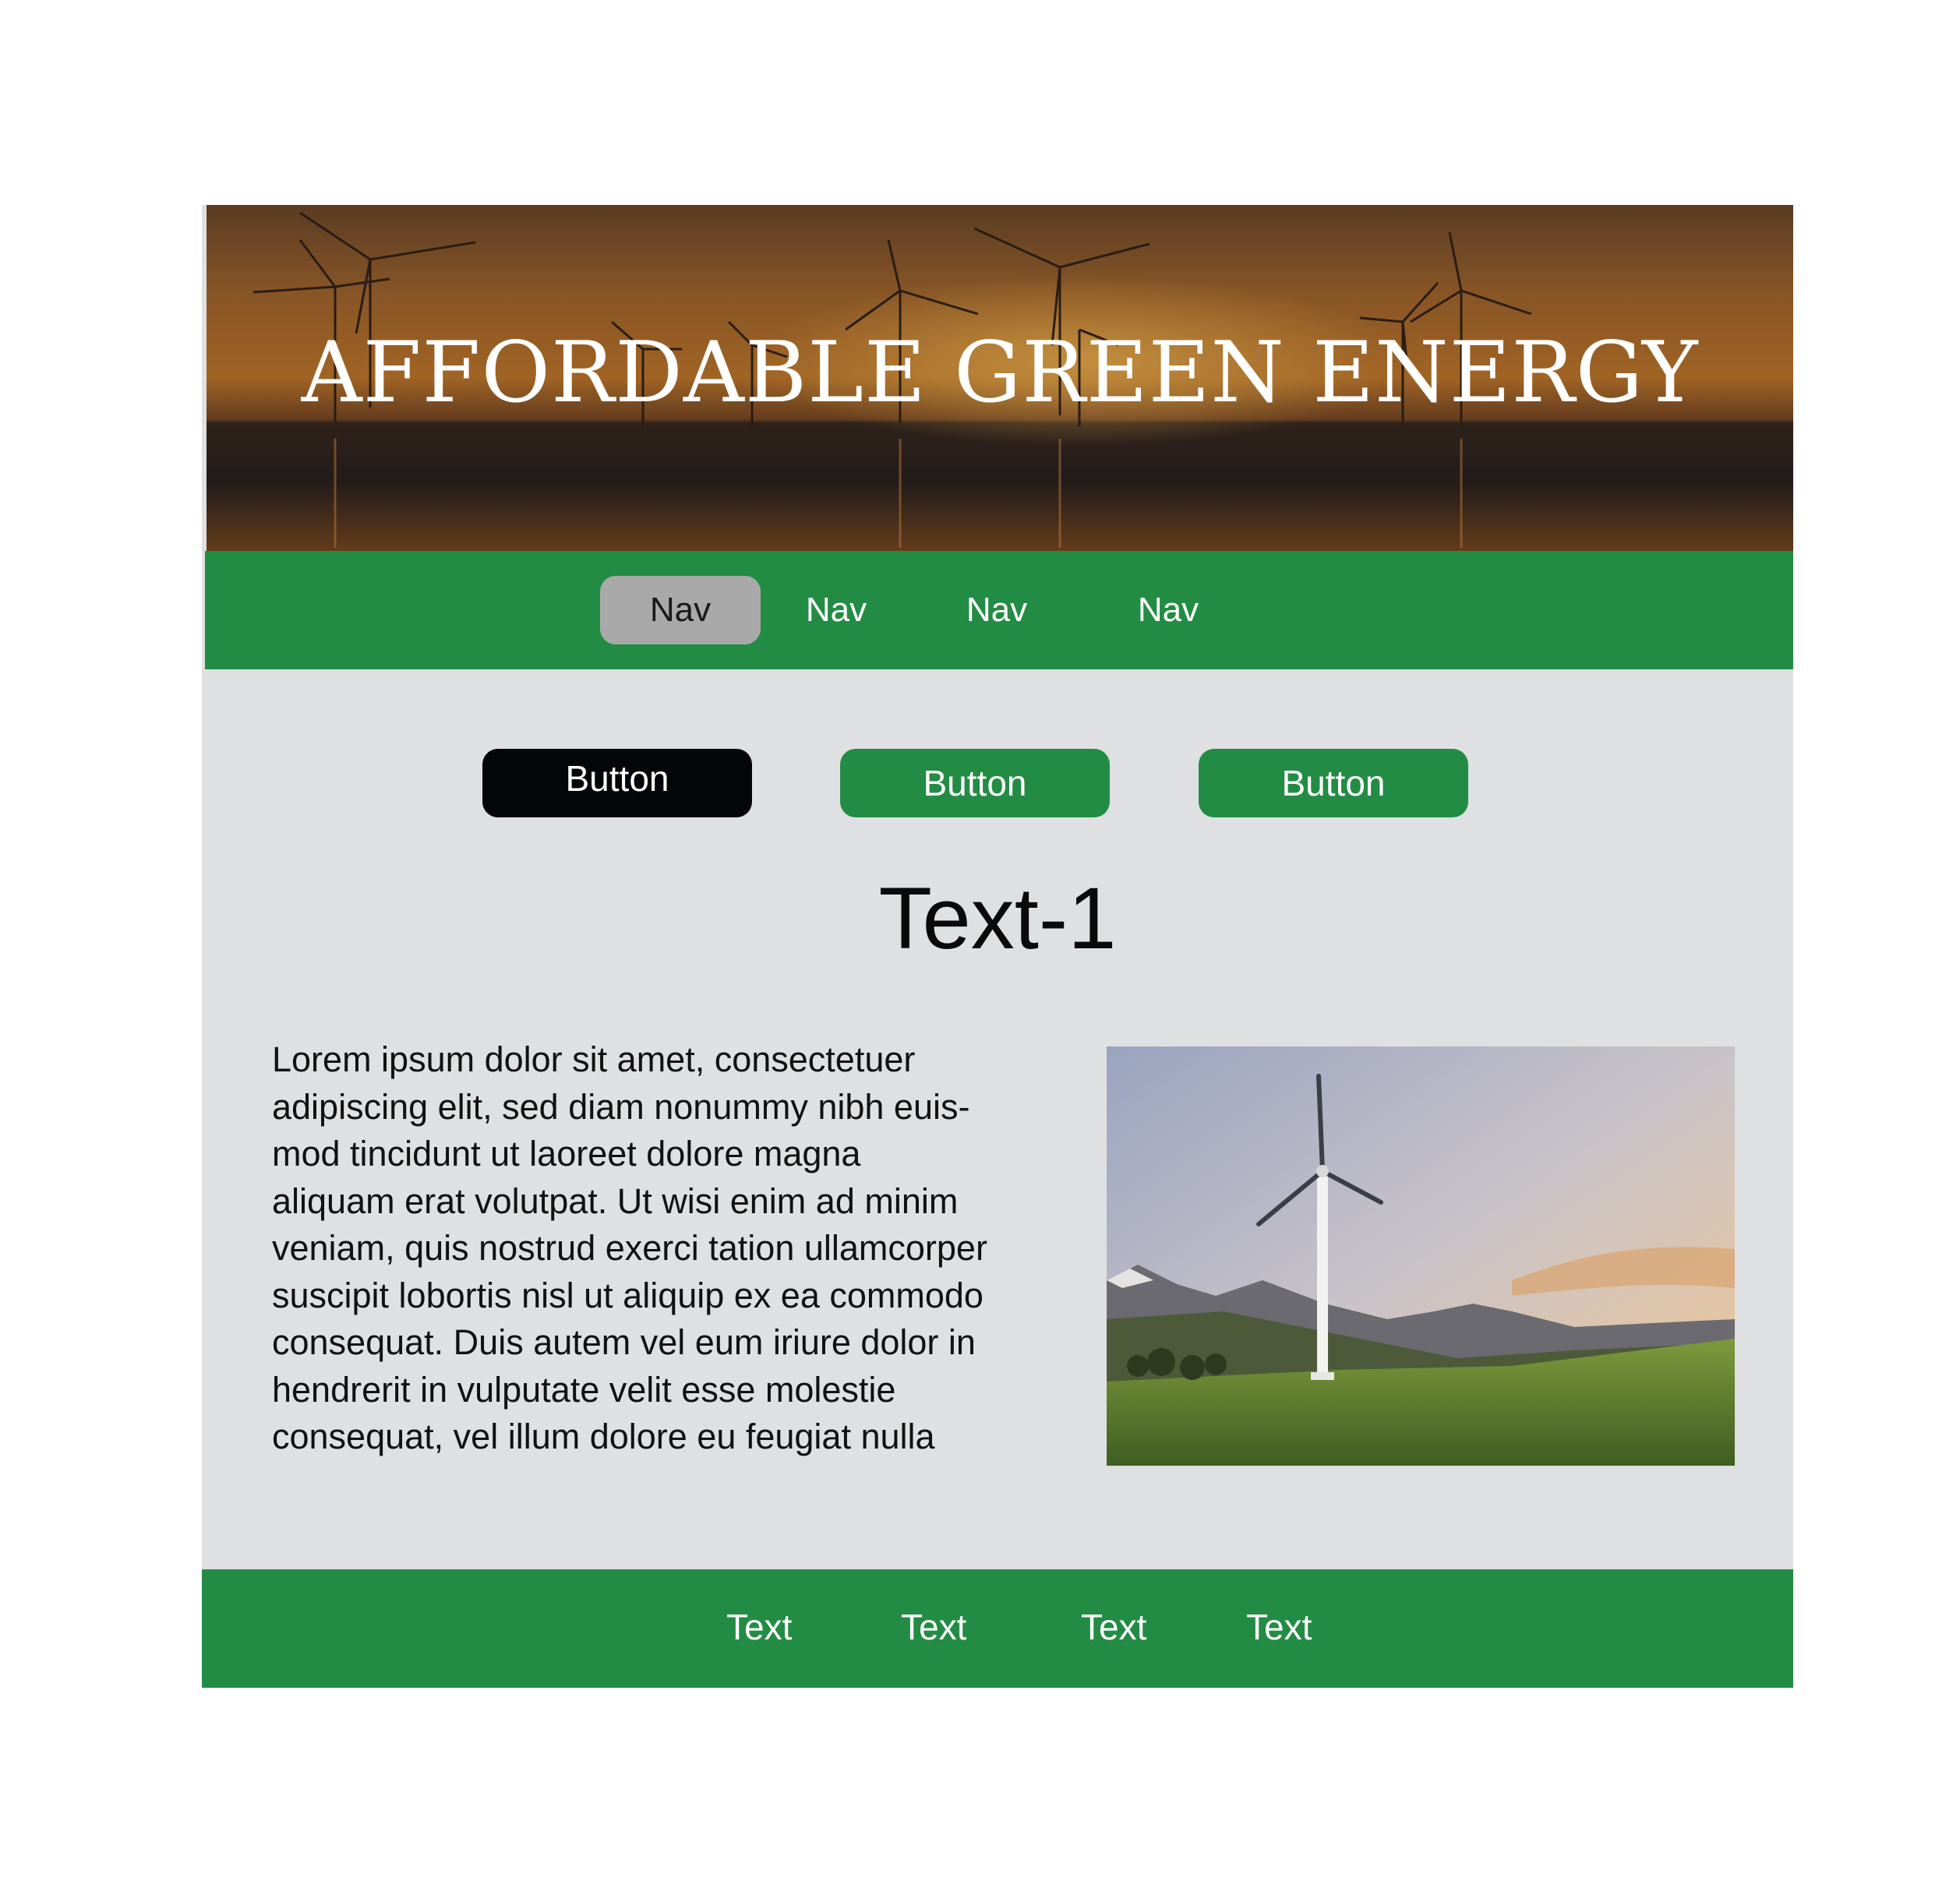 The width and height of the screenshot is (1960, 1881). What do you see at coordinates (759, 1628) in the screenshot?
I see `footer-link-1: Text` at bounding box center [759, 1628].